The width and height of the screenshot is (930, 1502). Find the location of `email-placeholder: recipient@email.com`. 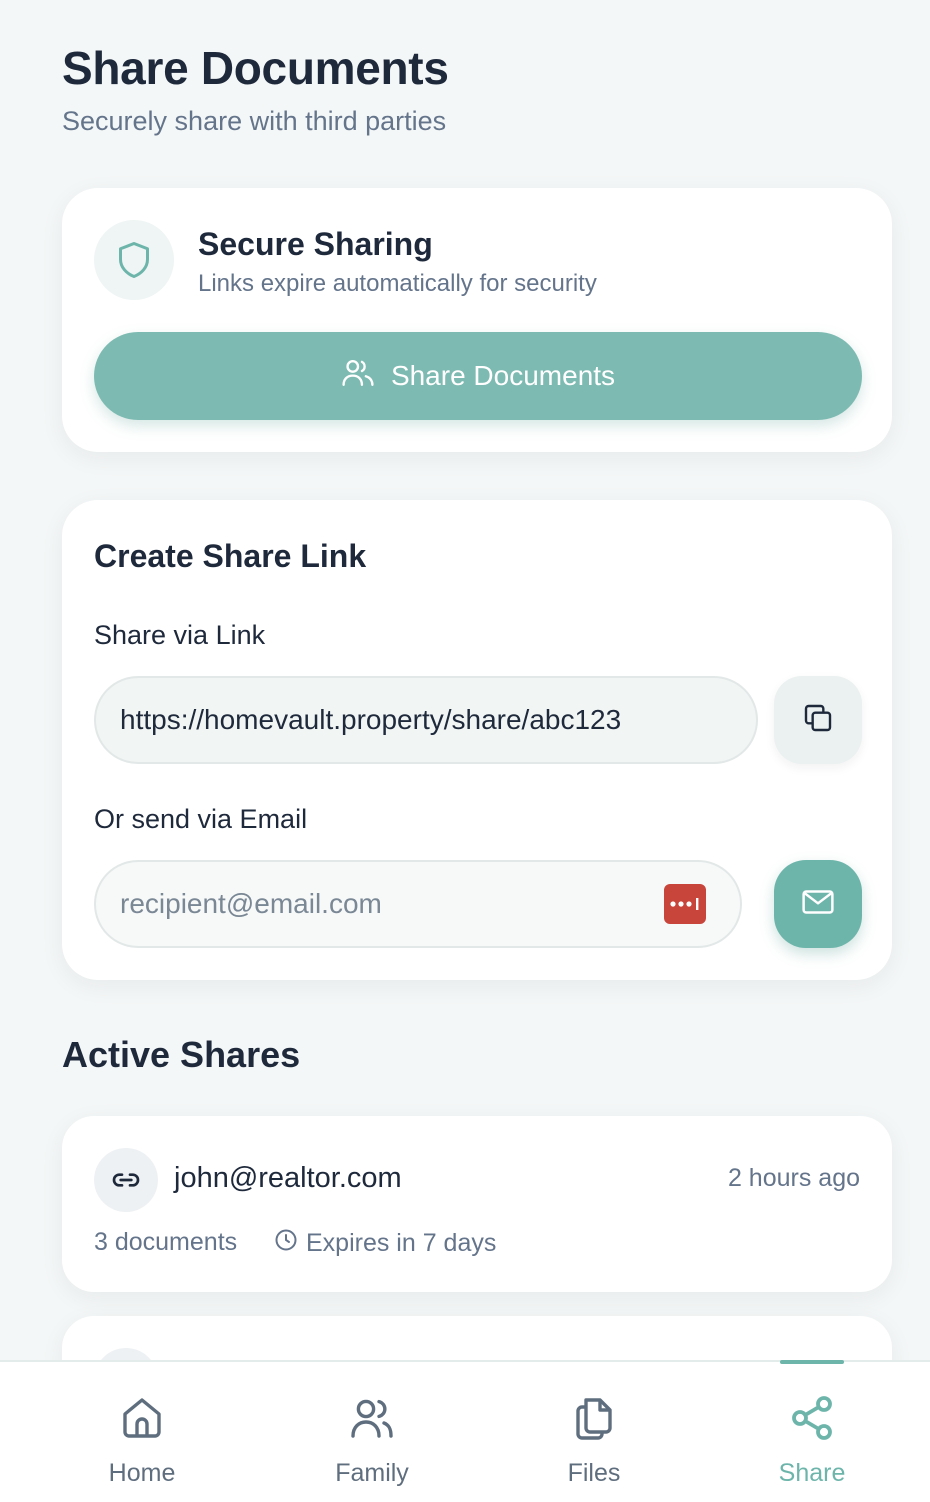

email-placeholder: recipient@email.com is located at coordinates (251, 903).